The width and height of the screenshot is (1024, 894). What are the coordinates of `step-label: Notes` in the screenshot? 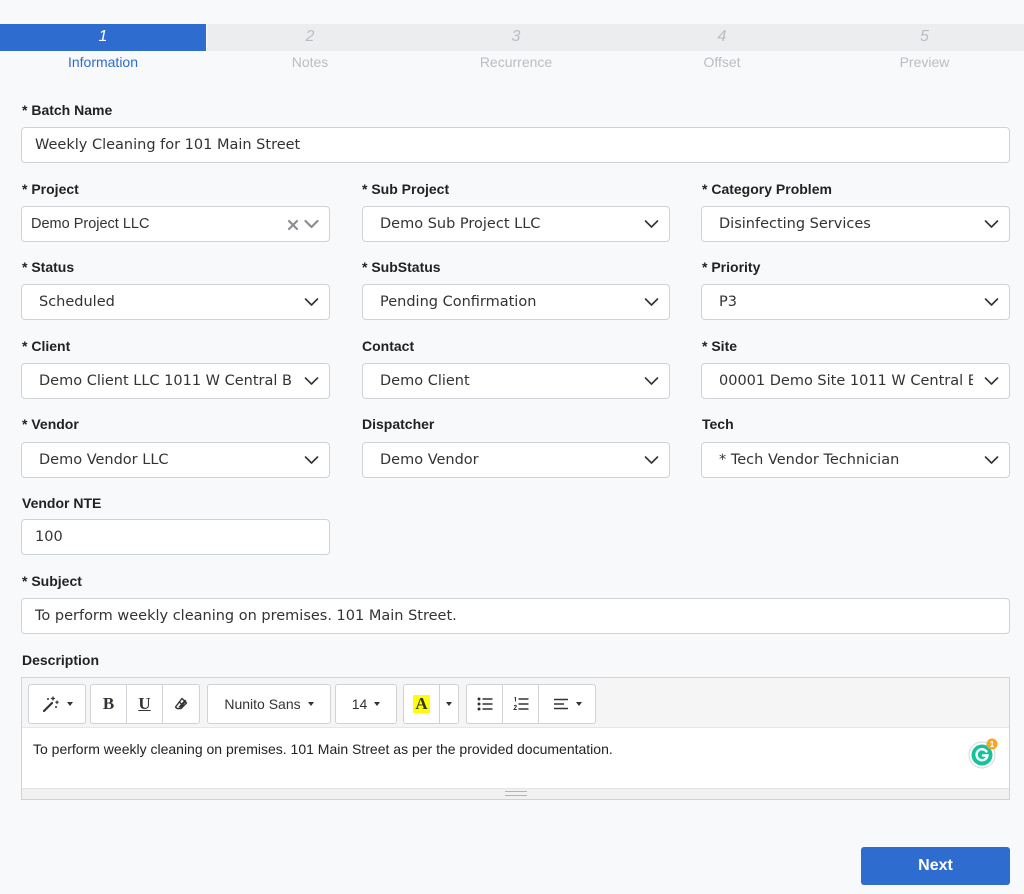 It's located at (310, 62).